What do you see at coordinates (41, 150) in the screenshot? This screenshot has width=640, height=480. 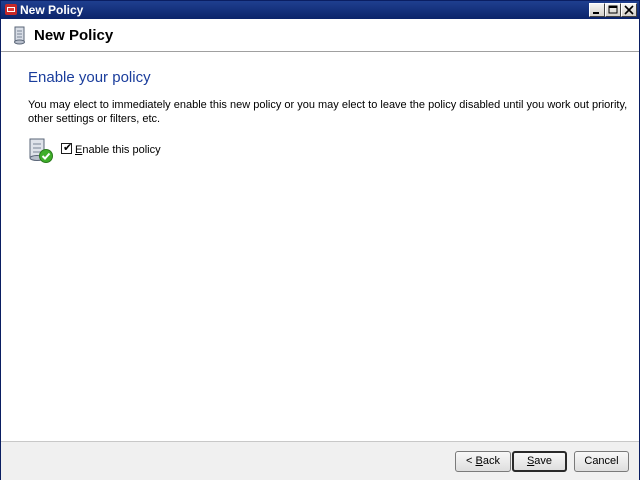 I see `enabled-policy-icon` at bounding box center [41, 150].